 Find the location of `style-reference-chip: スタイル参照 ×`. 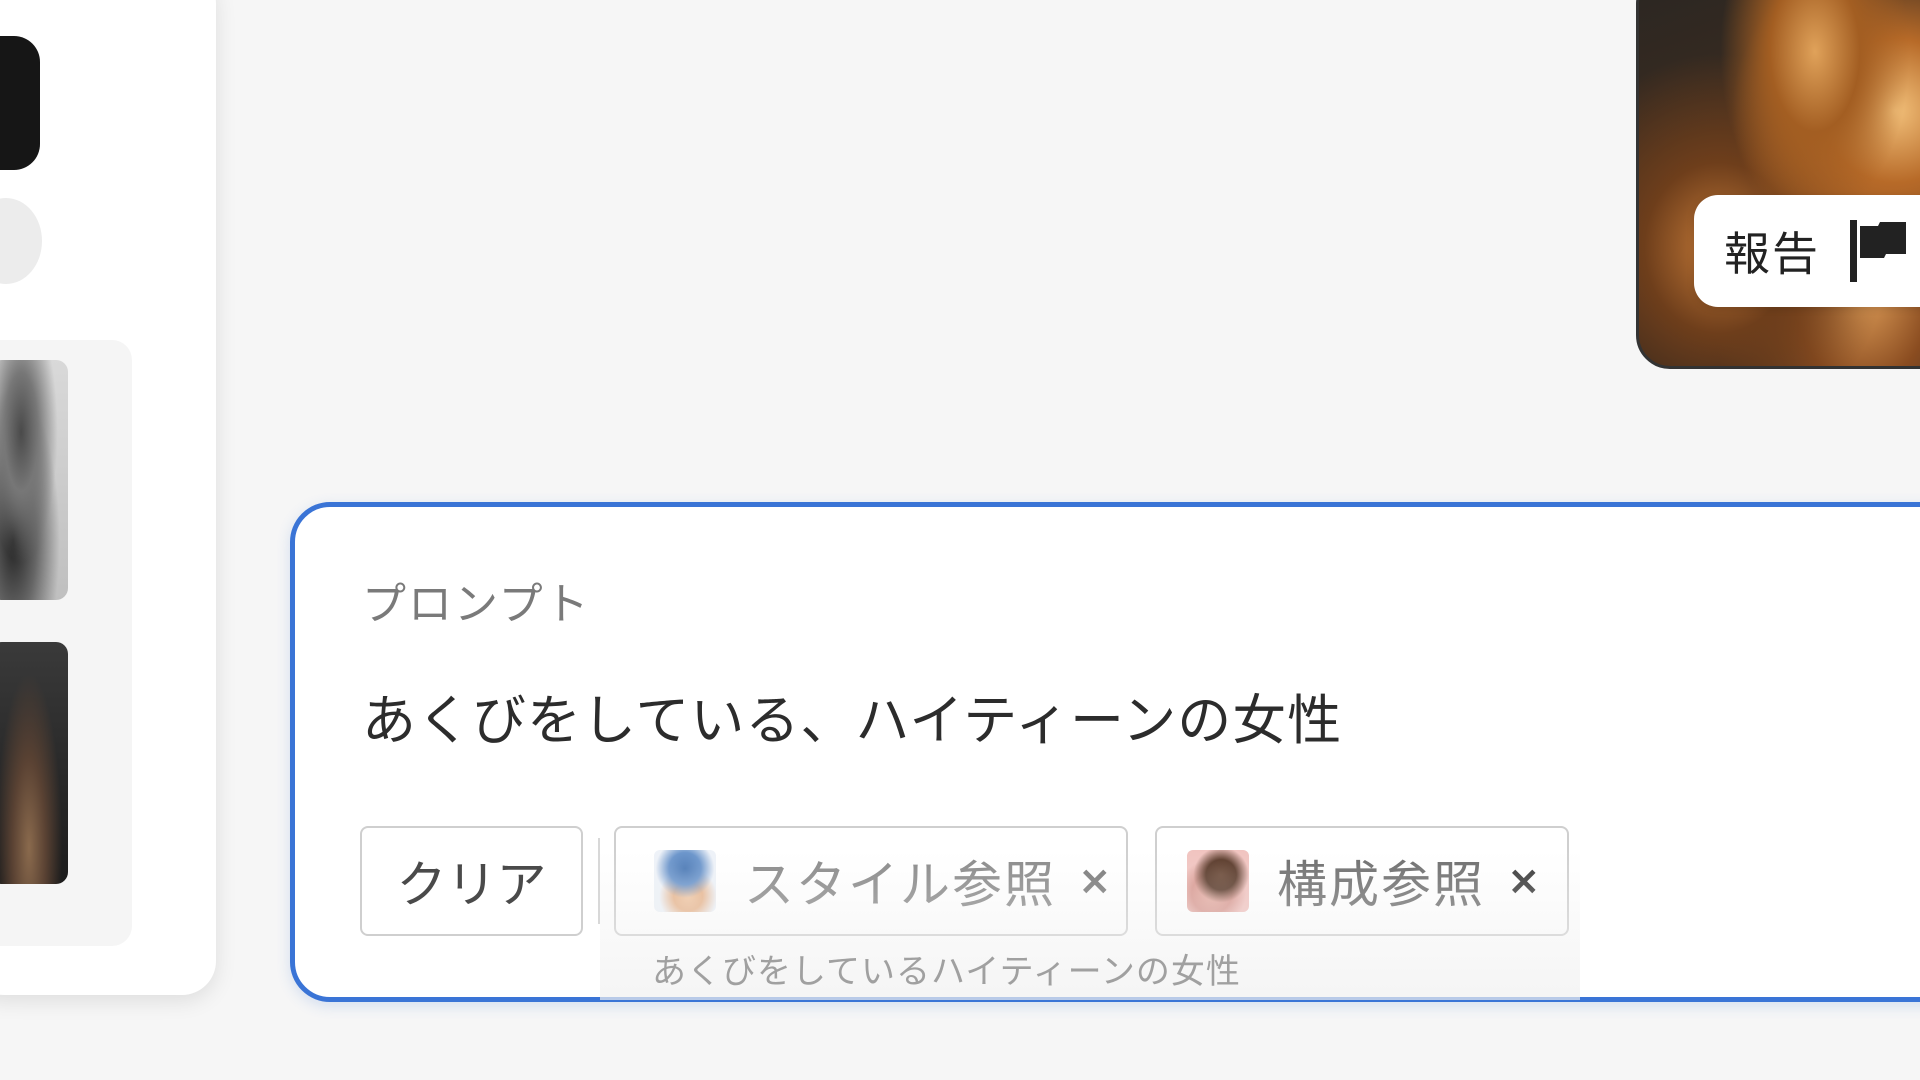

style-reference-chip: スタイル参照 × is located at coordinates (871, 881).